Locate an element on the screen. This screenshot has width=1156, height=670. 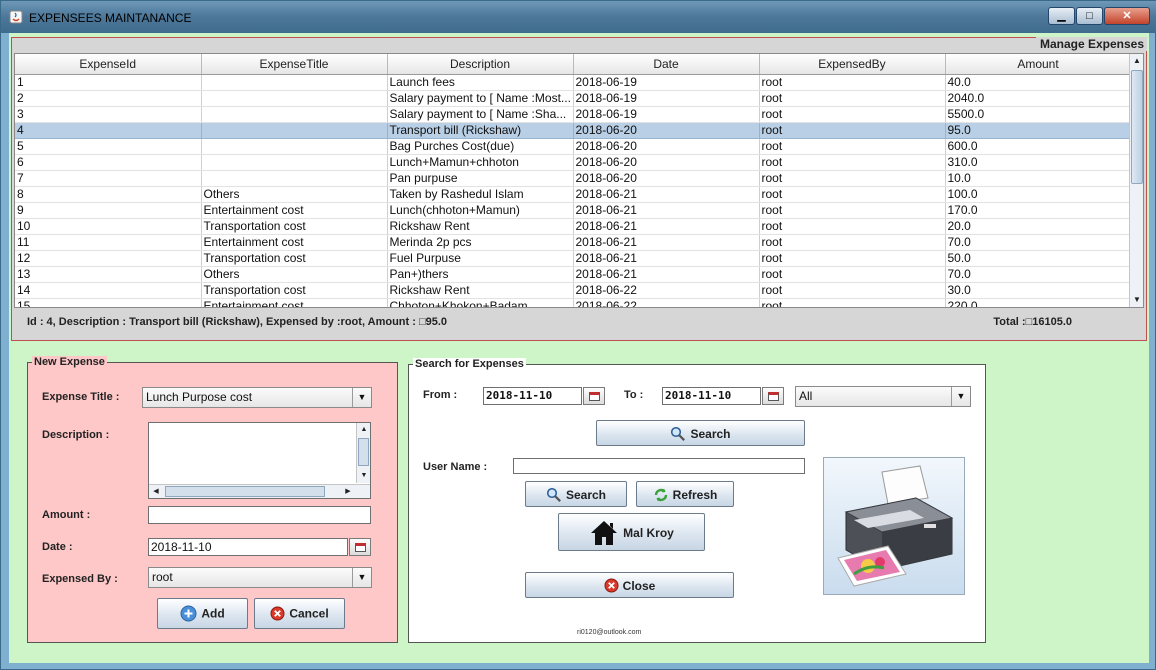
table-cell: Pan purpuse is located at coordinates (480, 178).